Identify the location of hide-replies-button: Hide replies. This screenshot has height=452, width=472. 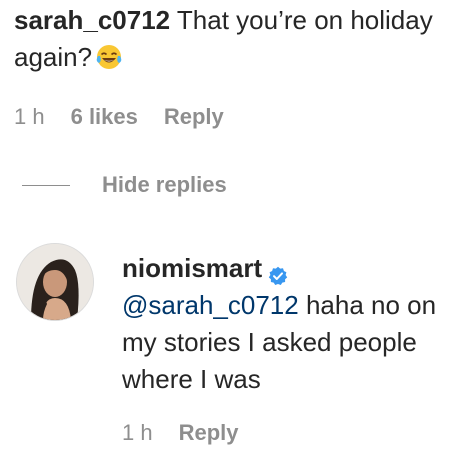
(164, 185).